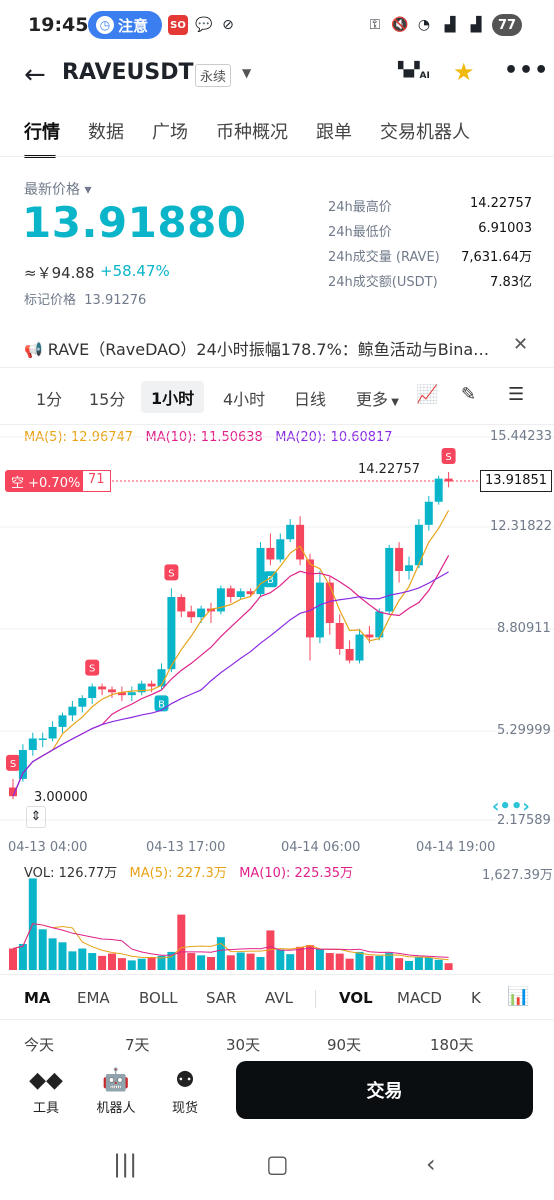  What do you see at coordinates (116, 1108) in the screenshot?
I see `robot-label: 机器人` at bounding box center [116, 1108].